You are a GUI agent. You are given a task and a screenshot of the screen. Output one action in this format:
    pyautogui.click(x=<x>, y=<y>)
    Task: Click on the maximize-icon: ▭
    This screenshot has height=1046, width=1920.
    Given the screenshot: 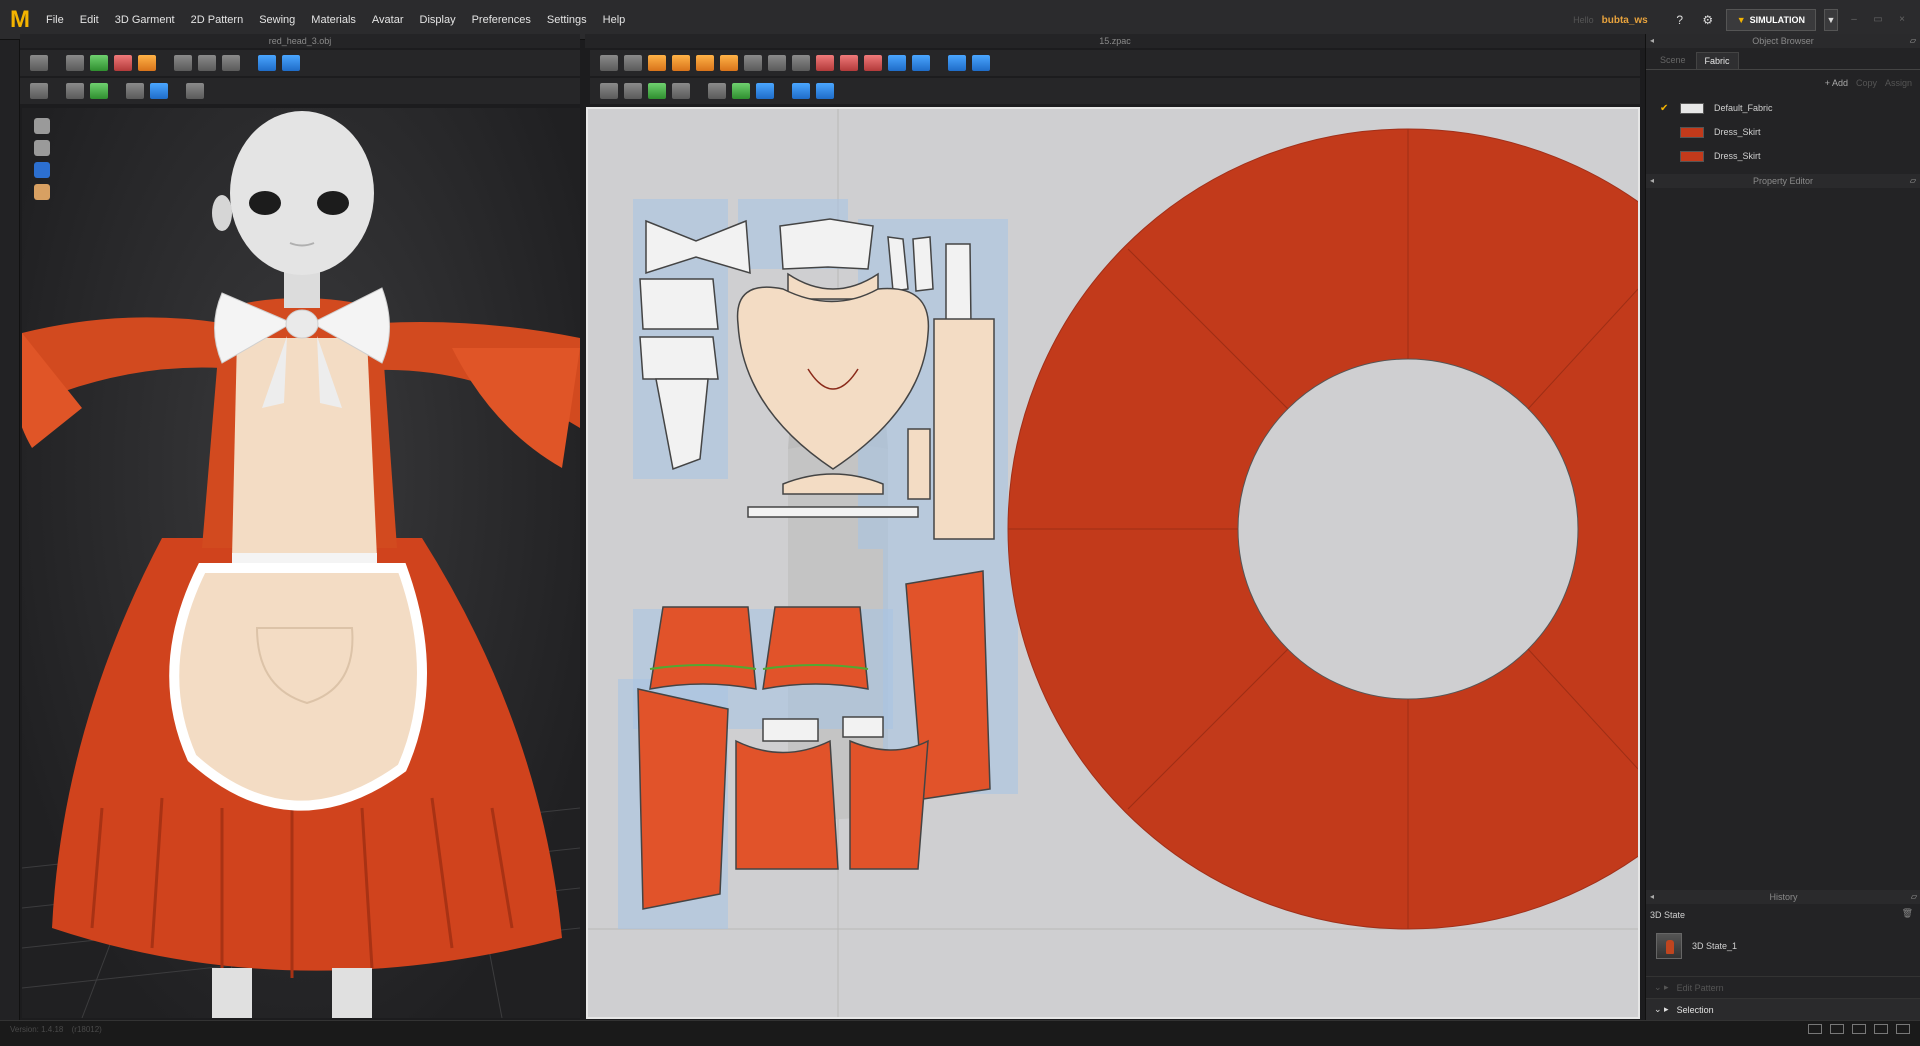 What is the action you would take?
    pyautogui.click(x=1878, y=20)
    